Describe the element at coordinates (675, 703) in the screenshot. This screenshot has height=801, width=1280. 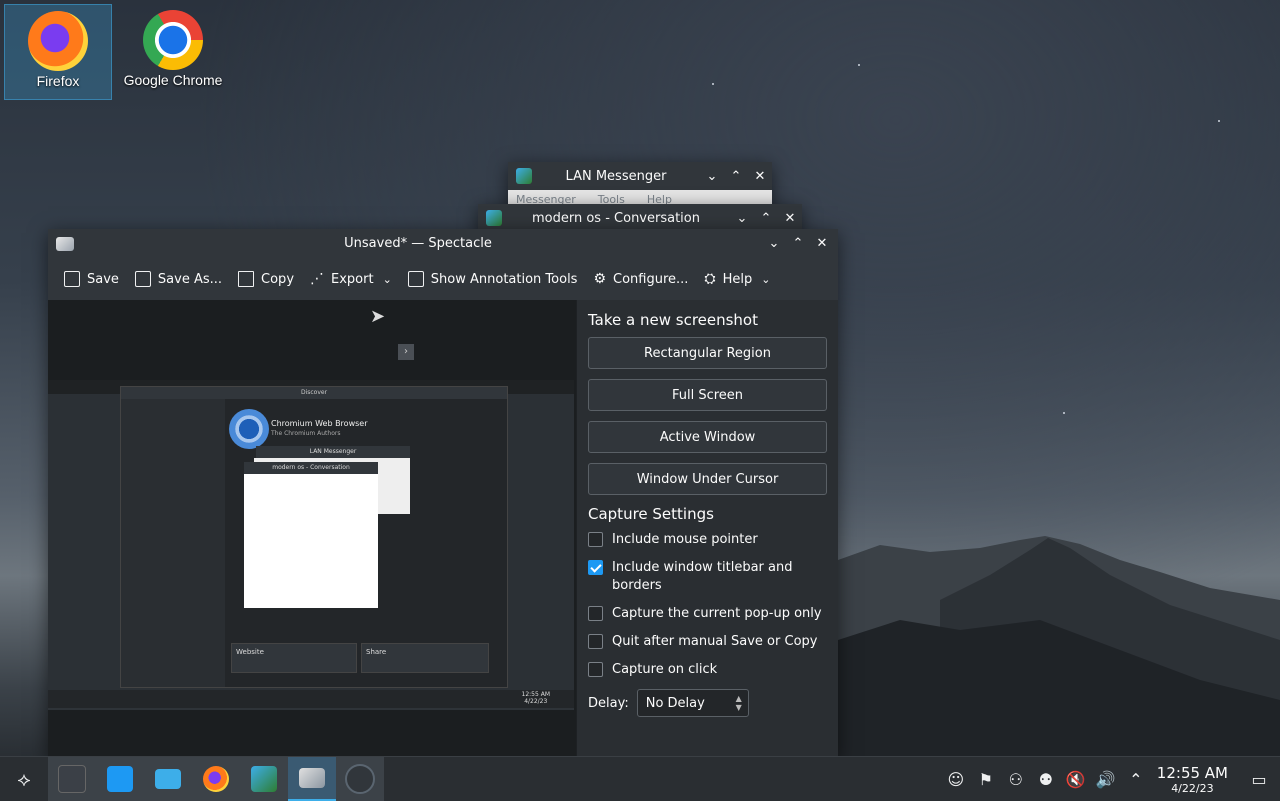
I see `delay-value: No Delay` at that location.